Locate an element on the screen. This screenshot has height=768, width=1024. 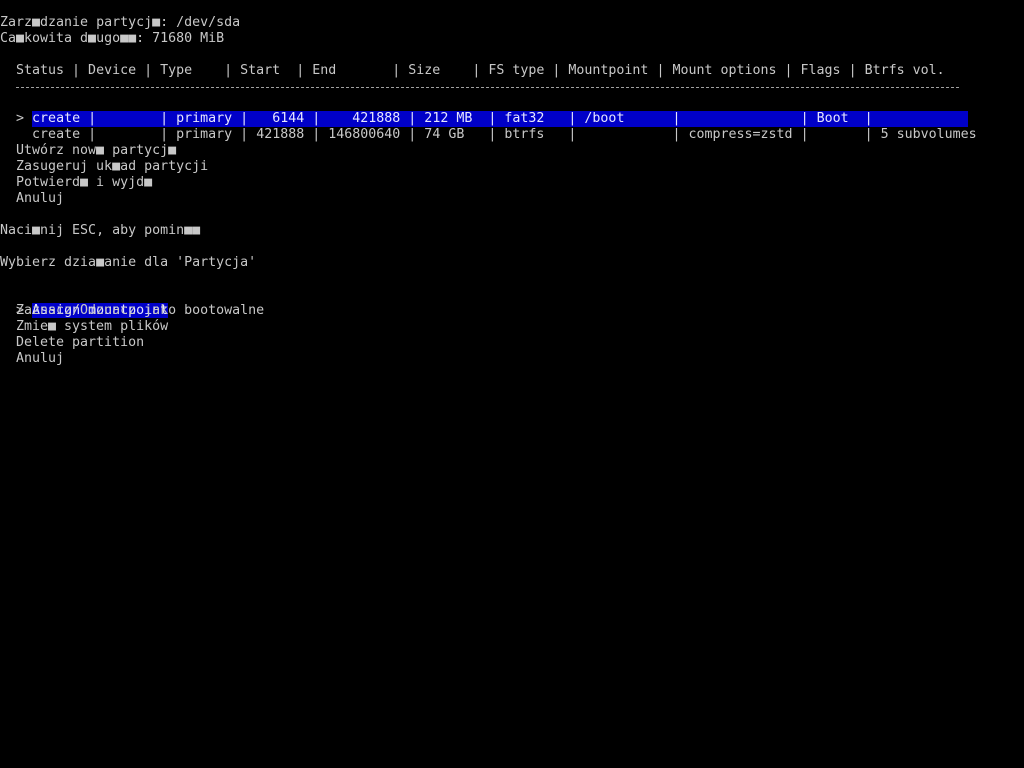
row-pointer-blank is located at coordinates (20, 134).